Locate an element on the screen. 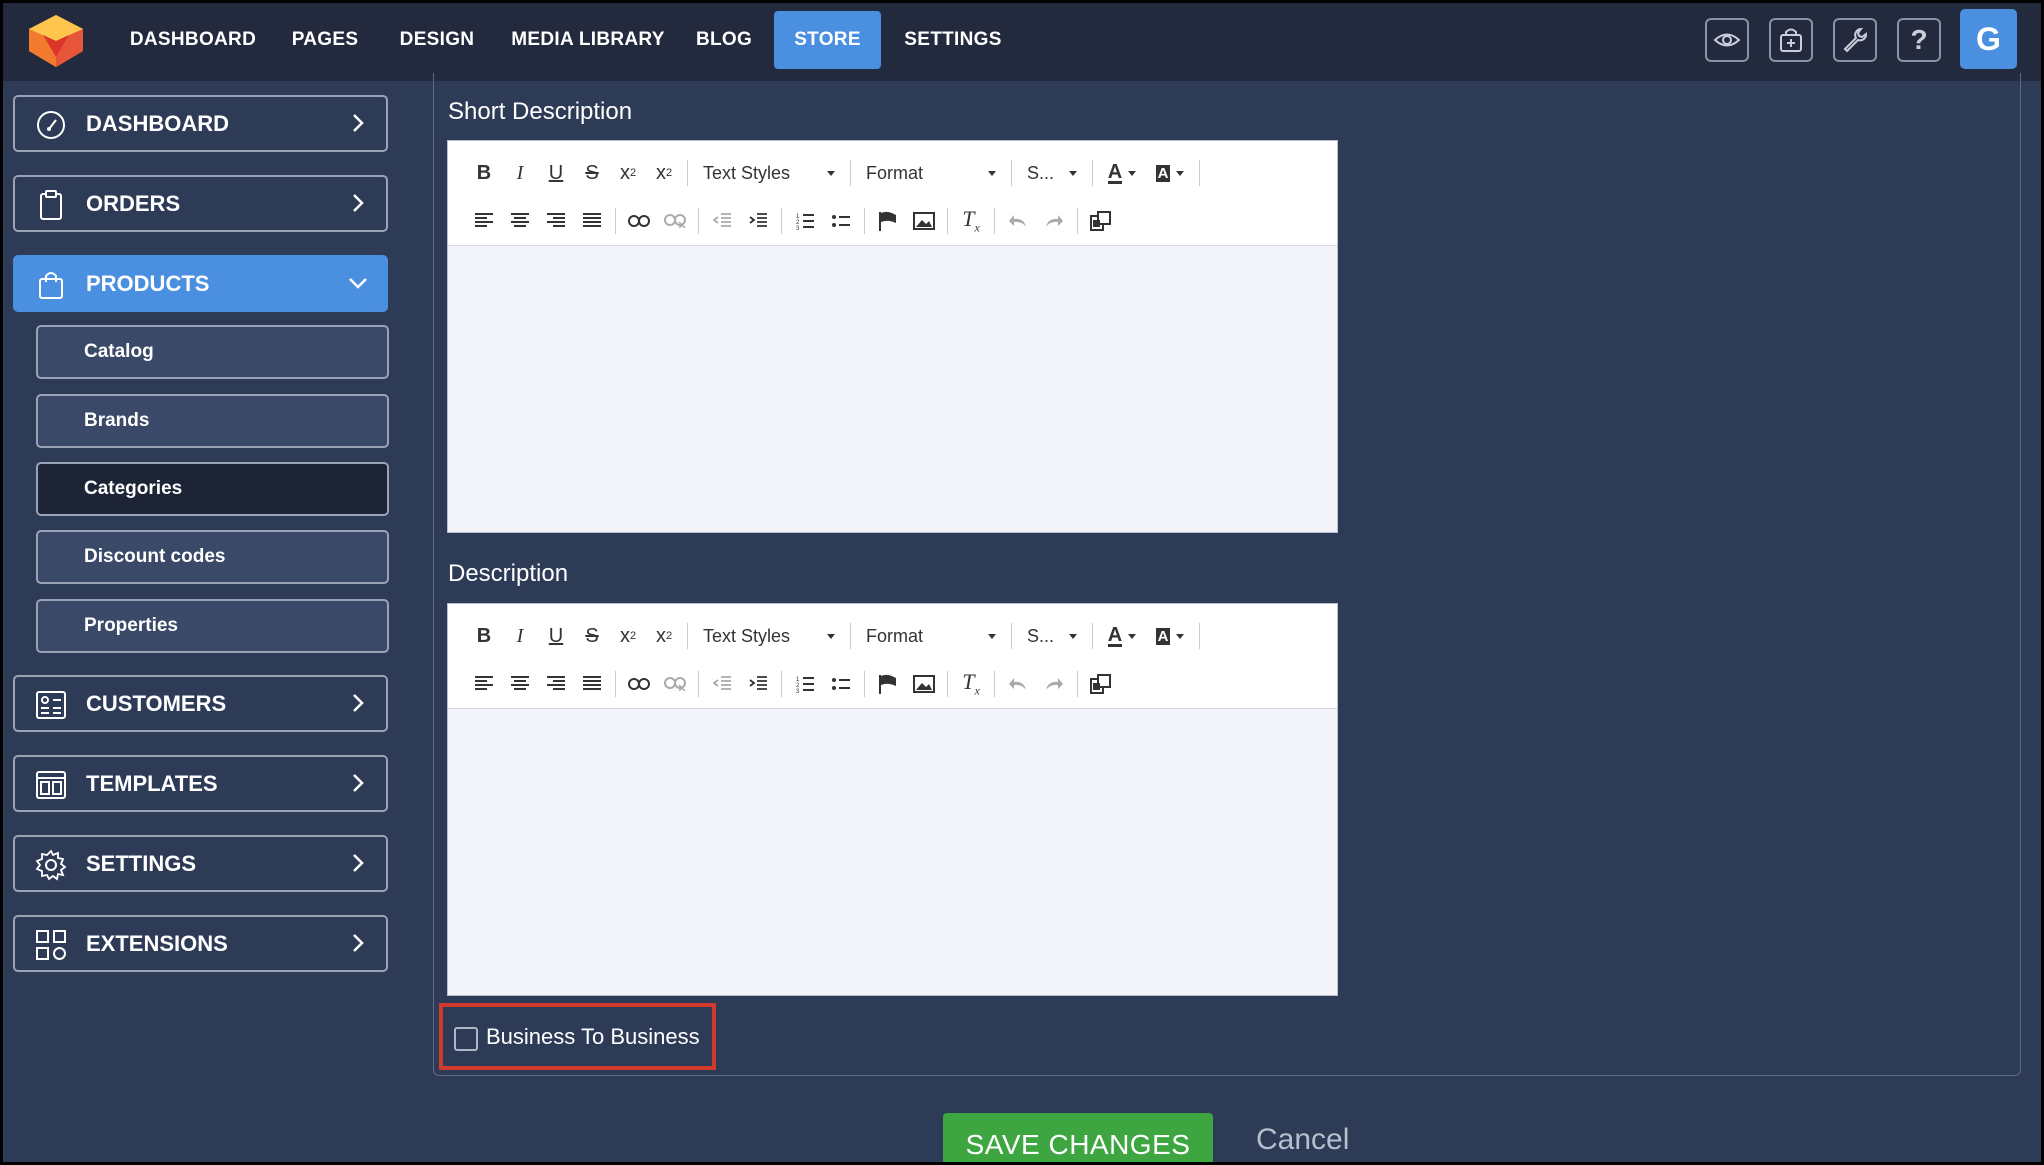 The image size is (2044, 1165). indent-icon is located at coordinates (758, 220).